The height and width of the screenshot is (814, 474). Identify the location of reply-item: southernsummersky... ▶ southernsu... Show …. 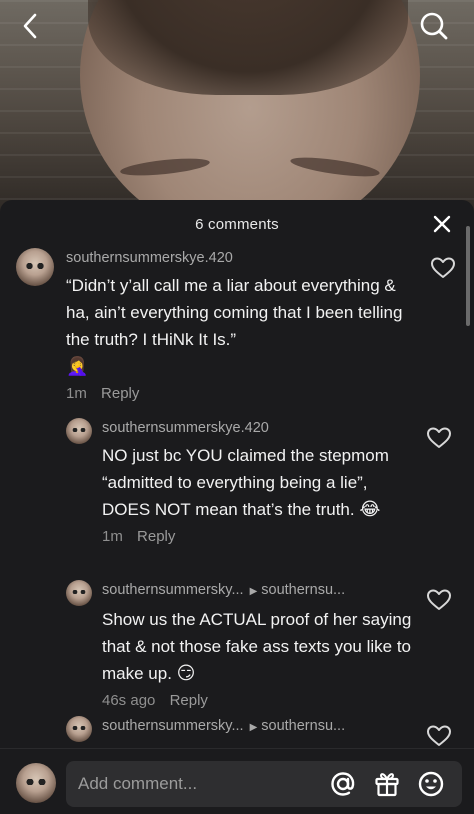
(258, 645).